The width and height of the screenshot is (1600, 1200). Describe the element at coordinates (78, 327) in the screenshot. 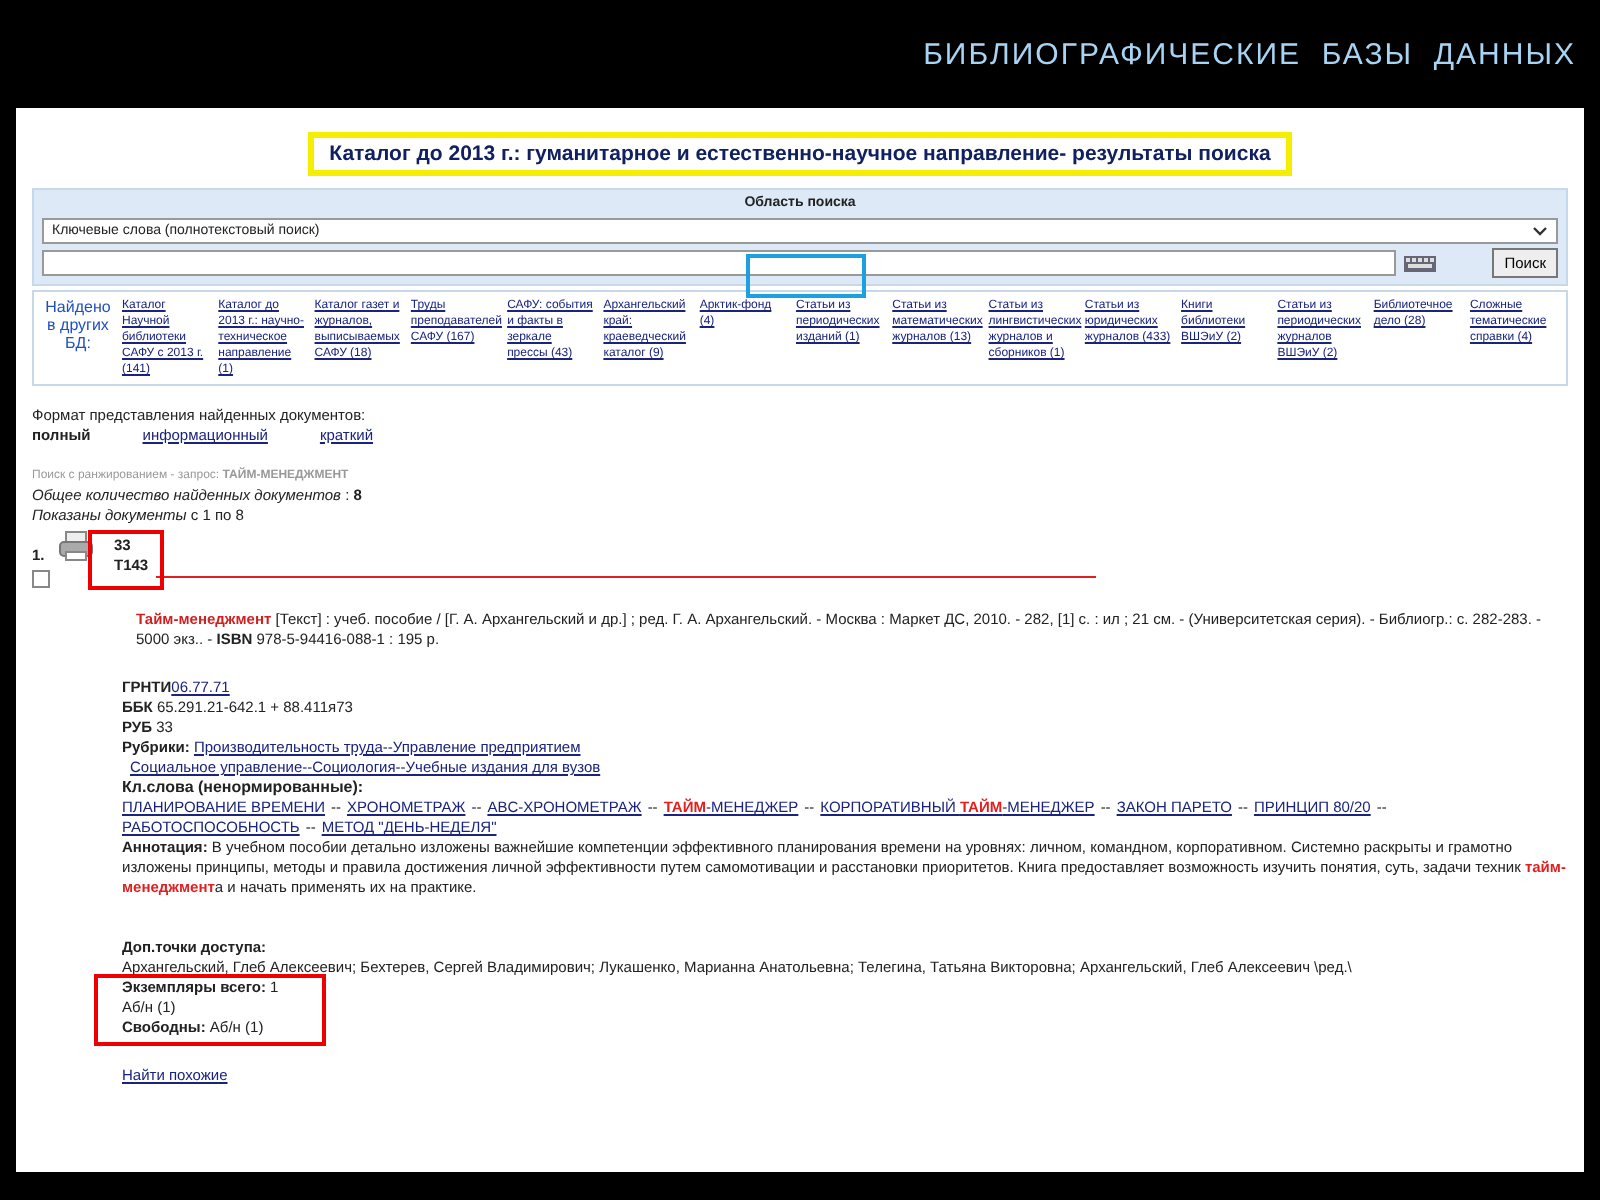

I see `other-databases-label: Найдено в других БД:` at that location.